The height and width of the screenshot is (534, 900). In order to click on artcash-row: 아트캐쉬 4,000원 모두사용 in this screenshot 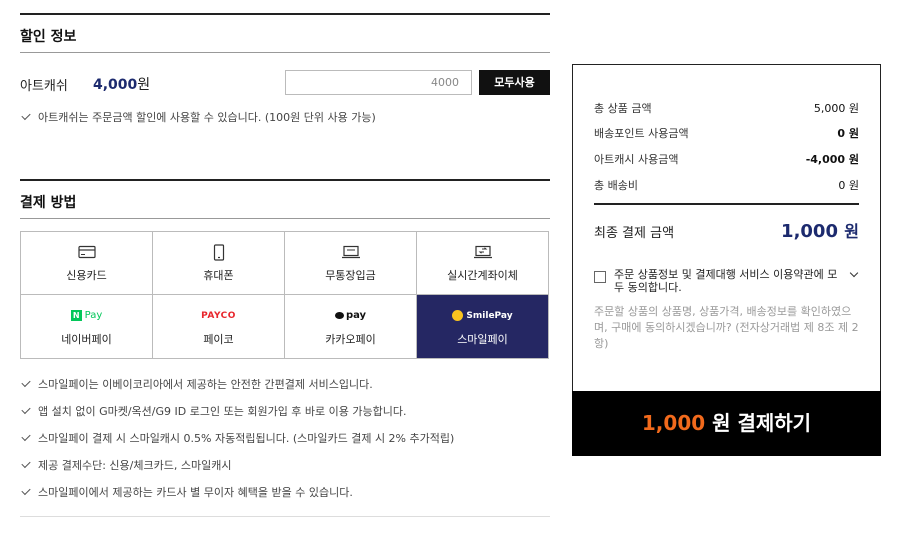, I will do `click(285, 81)`.